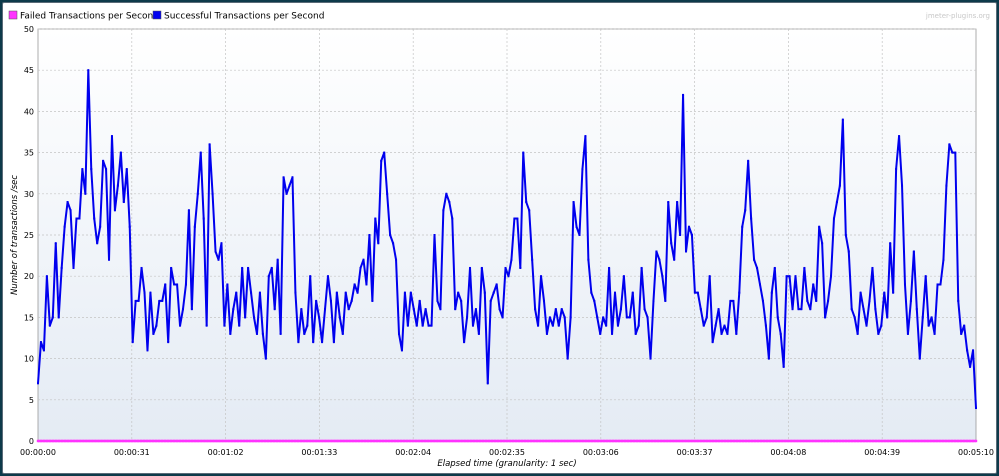 The height and width of the screenshot is (476, 999). Describe the element at coordinates (29, 359) in the screenshot. I see `y-tick-label: 10` at that location.